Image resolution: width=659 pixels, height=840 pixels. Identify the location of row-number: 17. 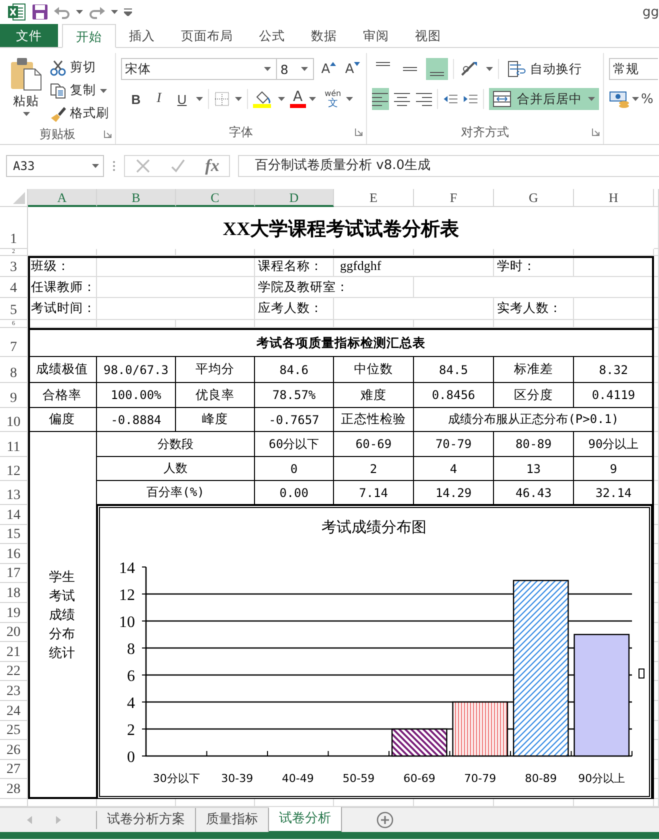
(14, 574).